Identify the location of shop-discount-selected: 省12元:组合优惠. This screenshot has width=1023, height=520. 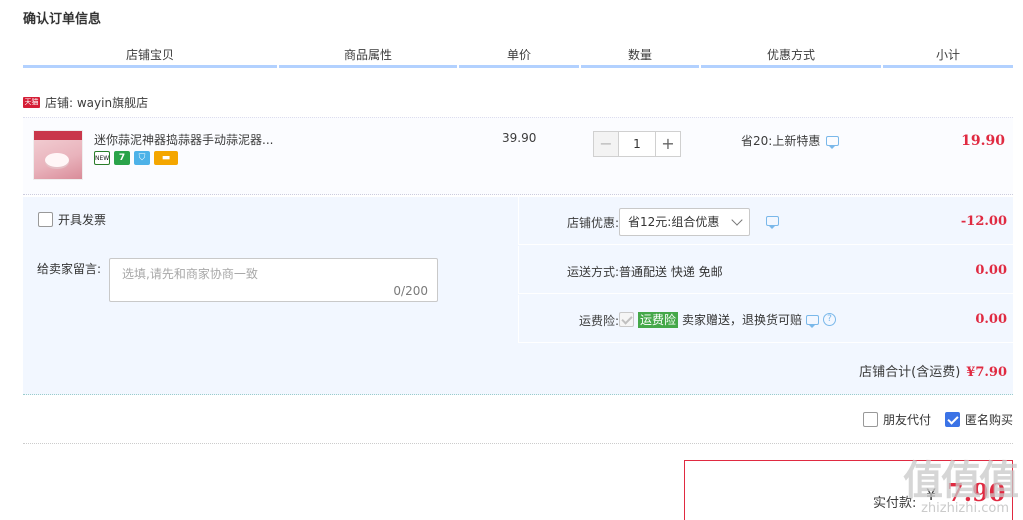
(674, 222).